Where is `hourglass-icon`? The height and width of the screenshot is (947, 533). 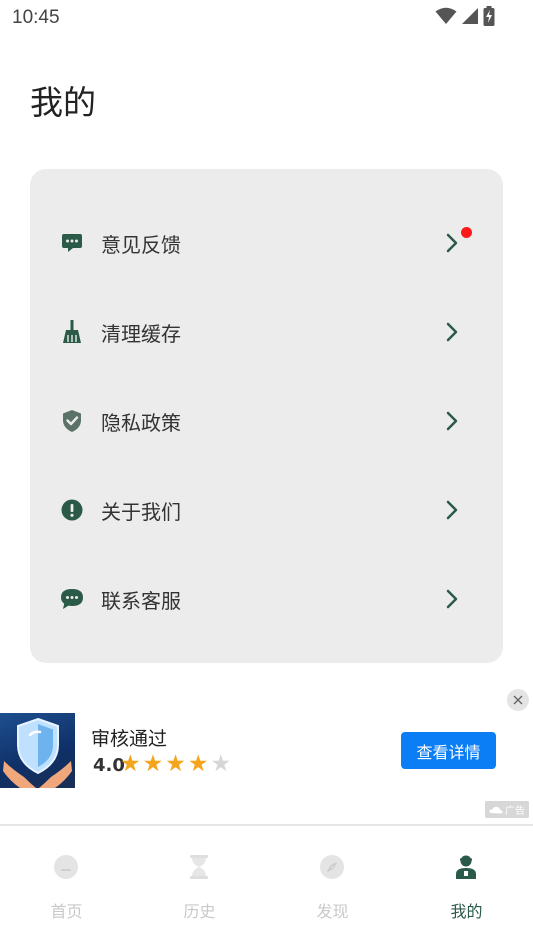
hourglass-icon is located at coordinates (199, 867).